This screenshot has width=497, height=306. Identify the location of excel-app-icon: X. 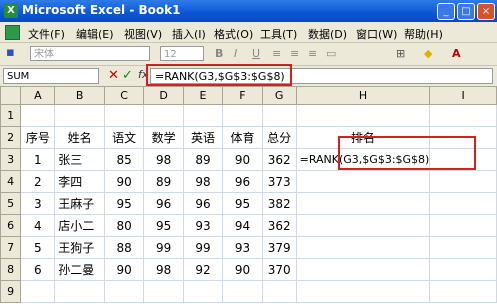
(11, 11).